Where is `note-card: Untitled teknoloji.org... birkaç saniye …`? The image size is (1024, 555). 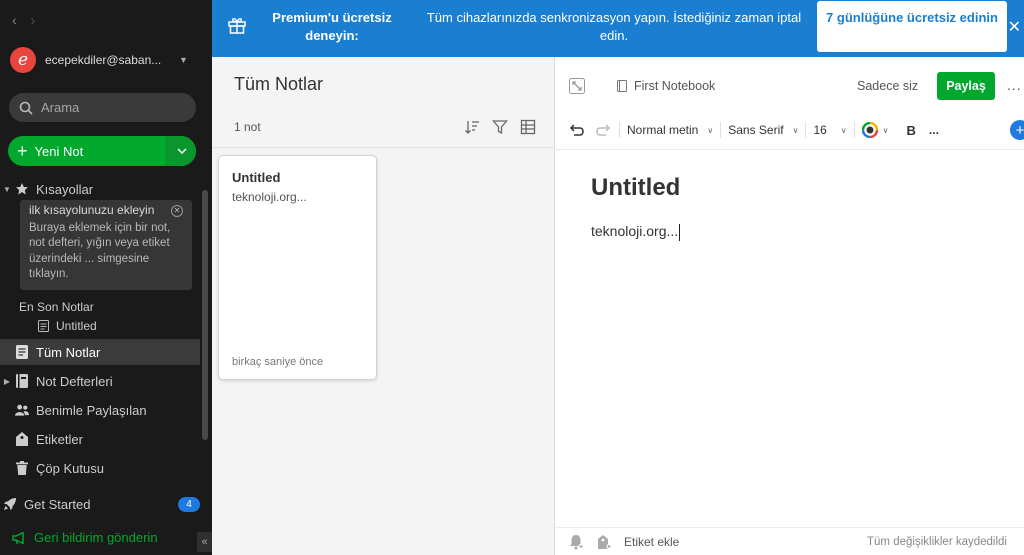 note-card: Untitled teknoloji.org... birkaç saniye … is located at coordinates (297, 267).